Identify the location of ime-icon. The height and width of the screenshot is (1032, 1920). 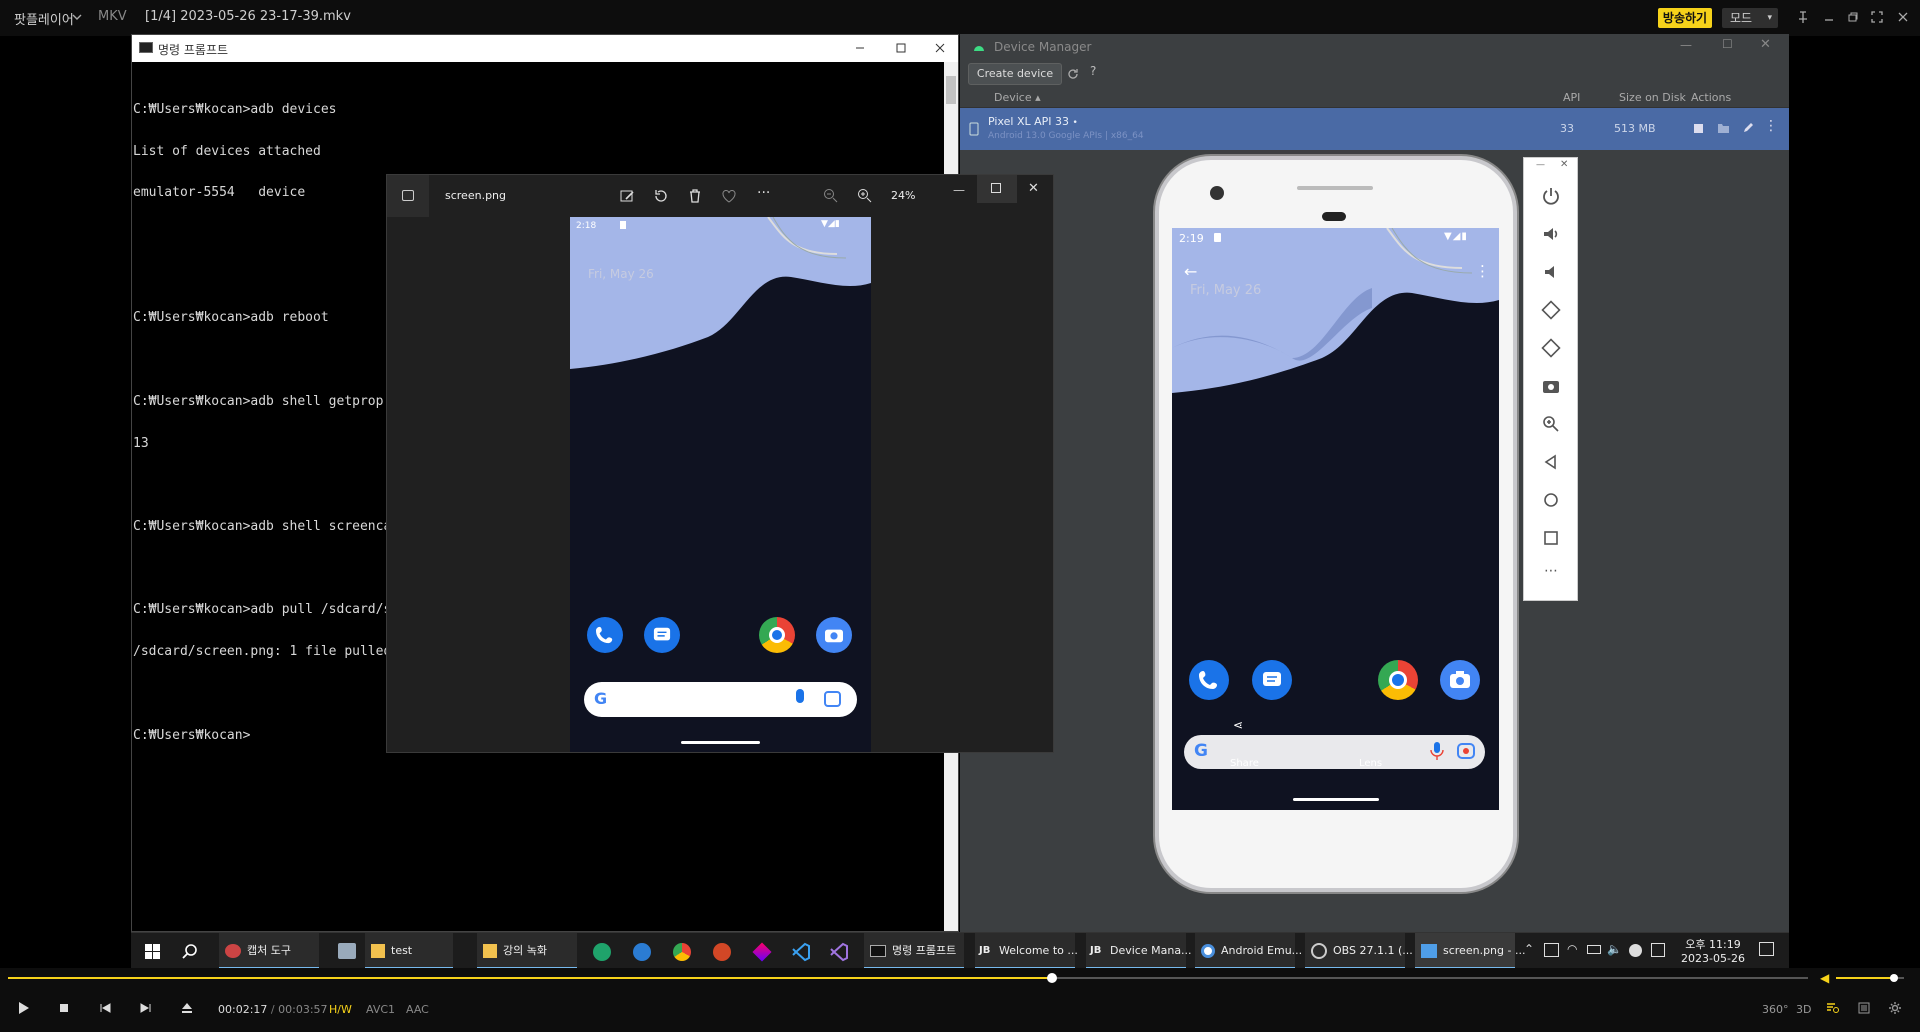
(1658, 950).